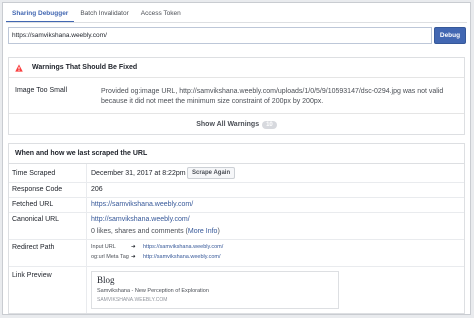 The image size is (474, 318). Describe the element at coordinates (228, 124) in the screenshot. I see `show-all-warnings-label: Show All Warnings` at that location.